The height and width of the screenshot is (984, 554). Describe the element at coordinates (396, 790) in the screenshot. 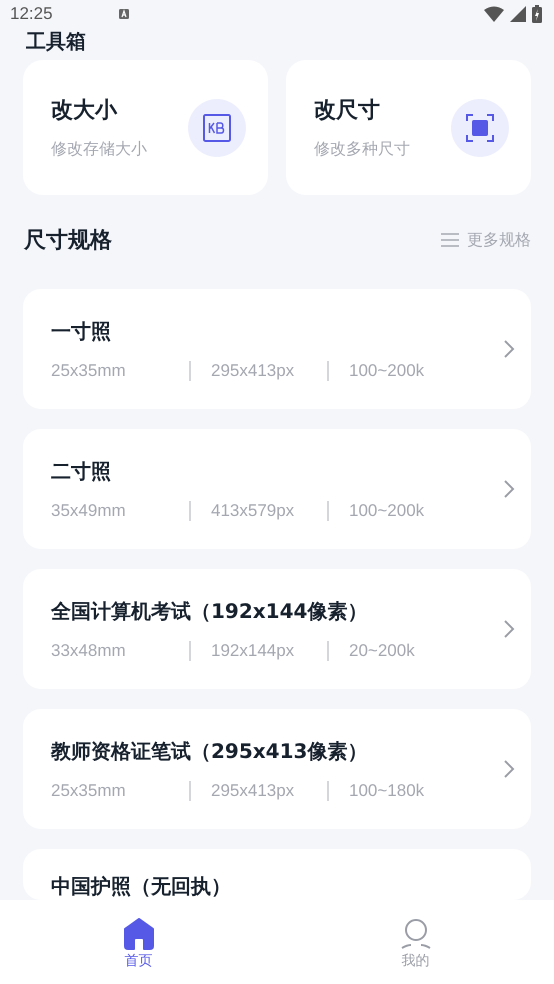

I see `spec-filesize: 100~180k` at that location.